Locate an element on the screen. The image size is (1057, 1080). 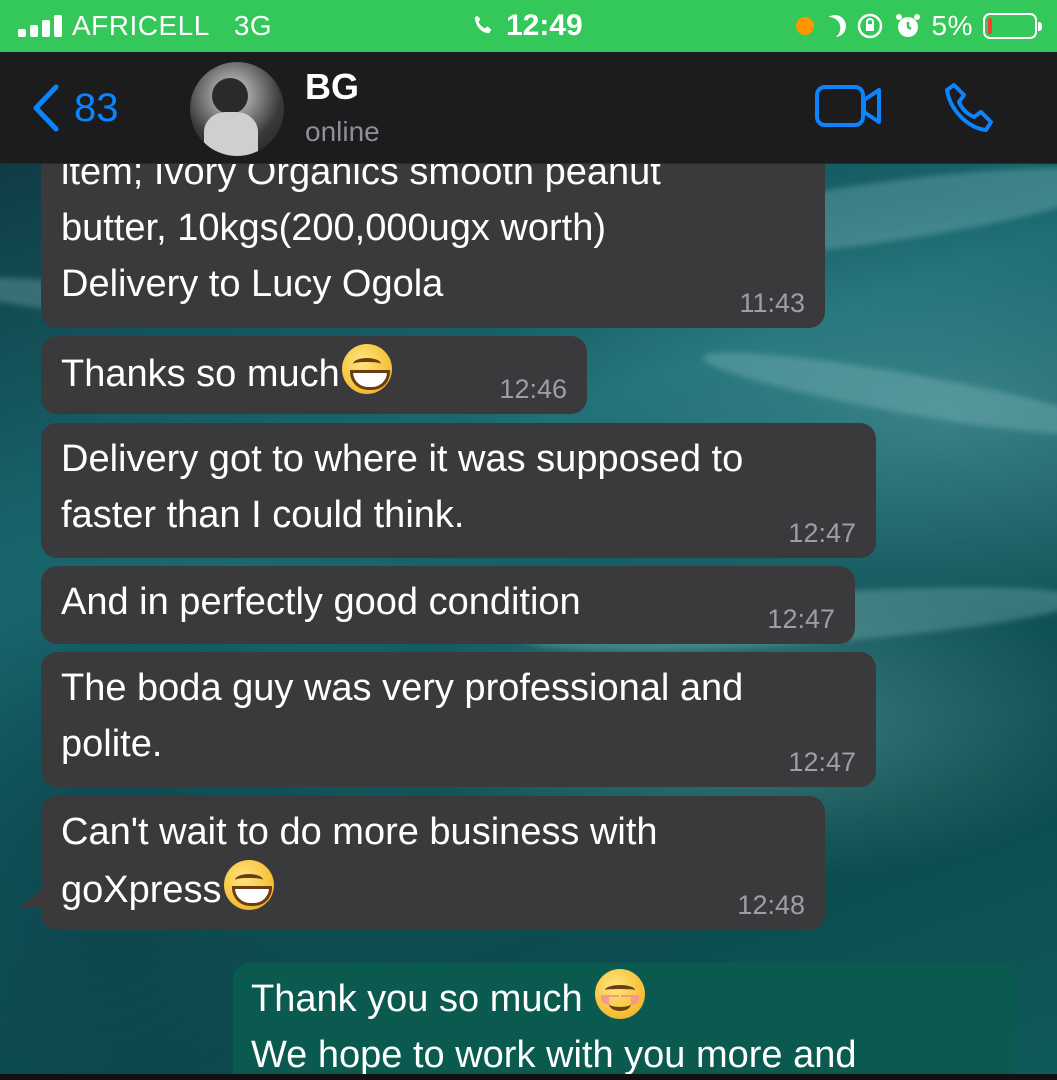
network-type: 3G is located at coordinates (253, 25).